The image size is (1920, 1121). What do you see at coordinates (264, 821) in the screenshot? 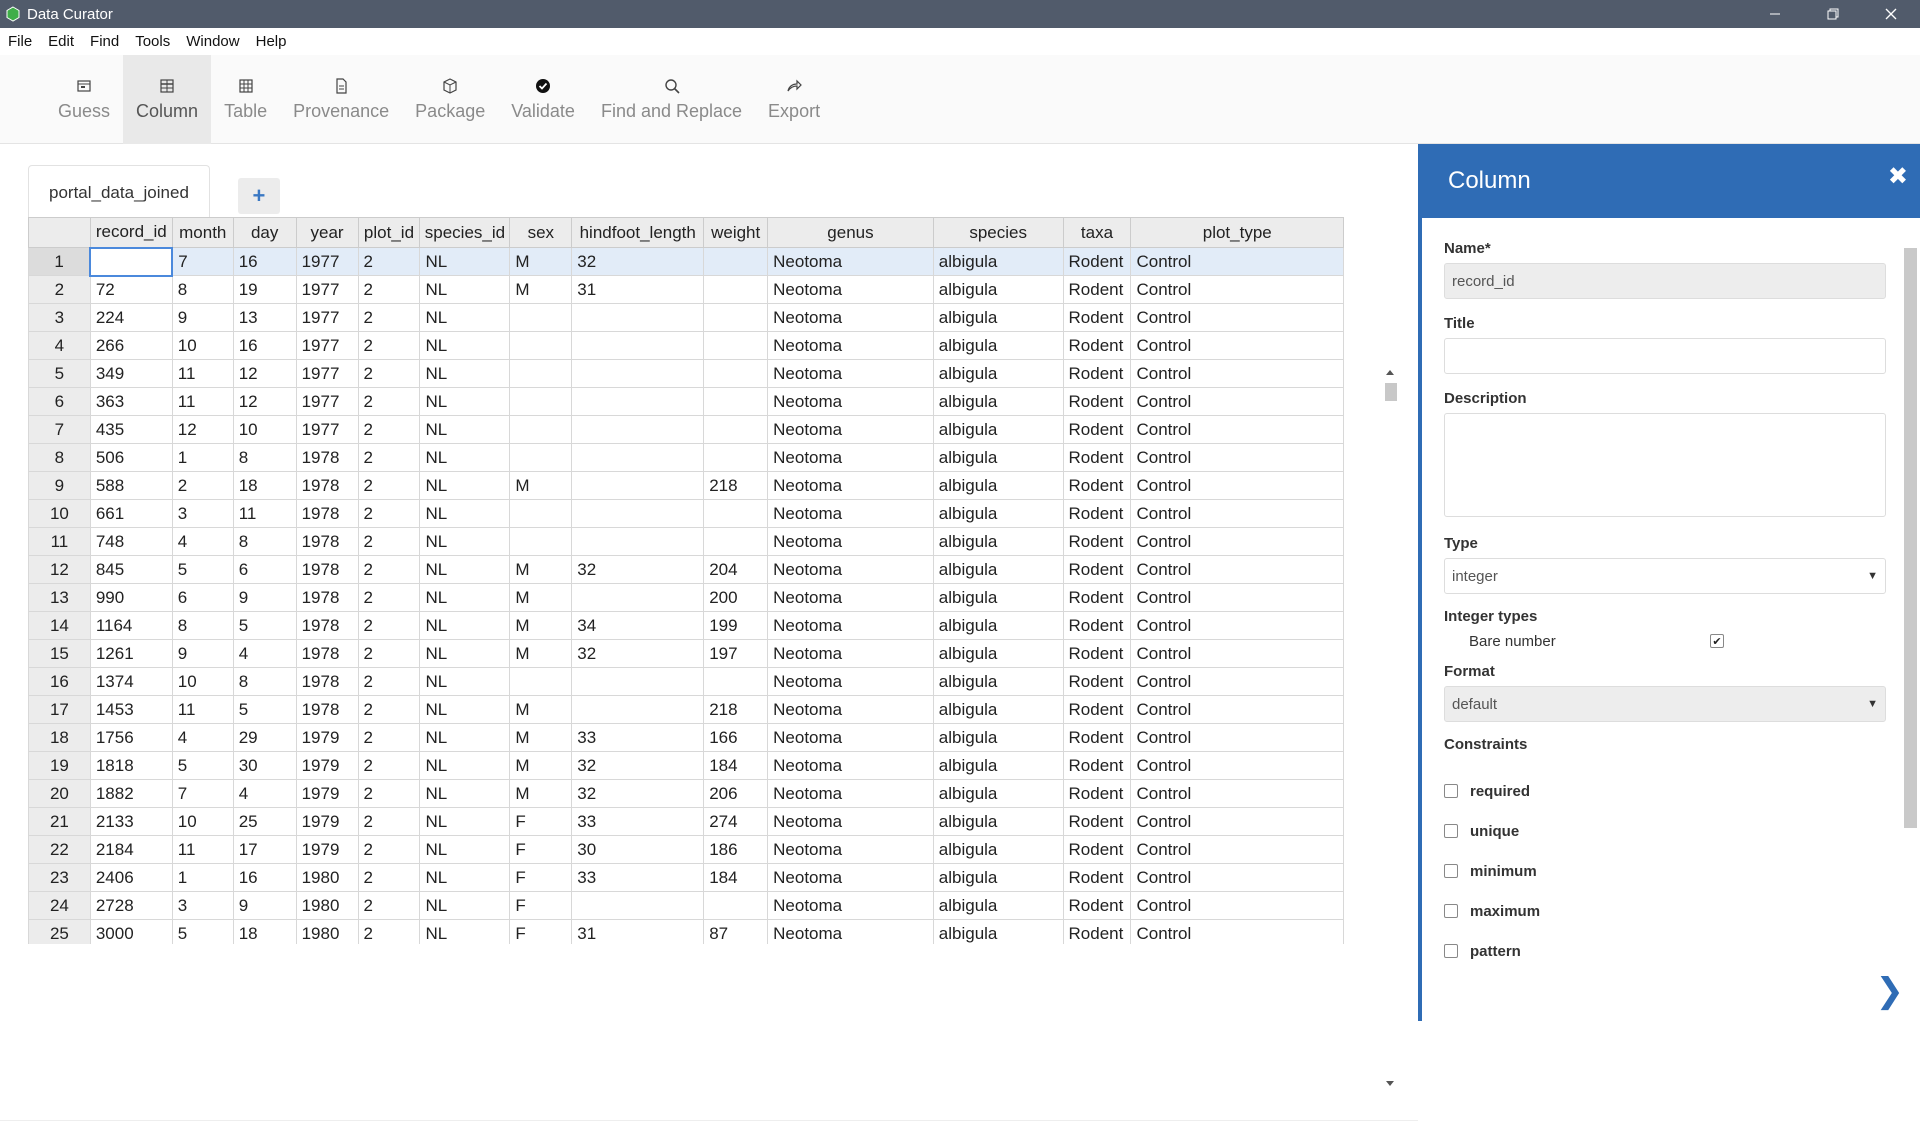
I see `table-cell: 25` at bounding box center [264, 821].